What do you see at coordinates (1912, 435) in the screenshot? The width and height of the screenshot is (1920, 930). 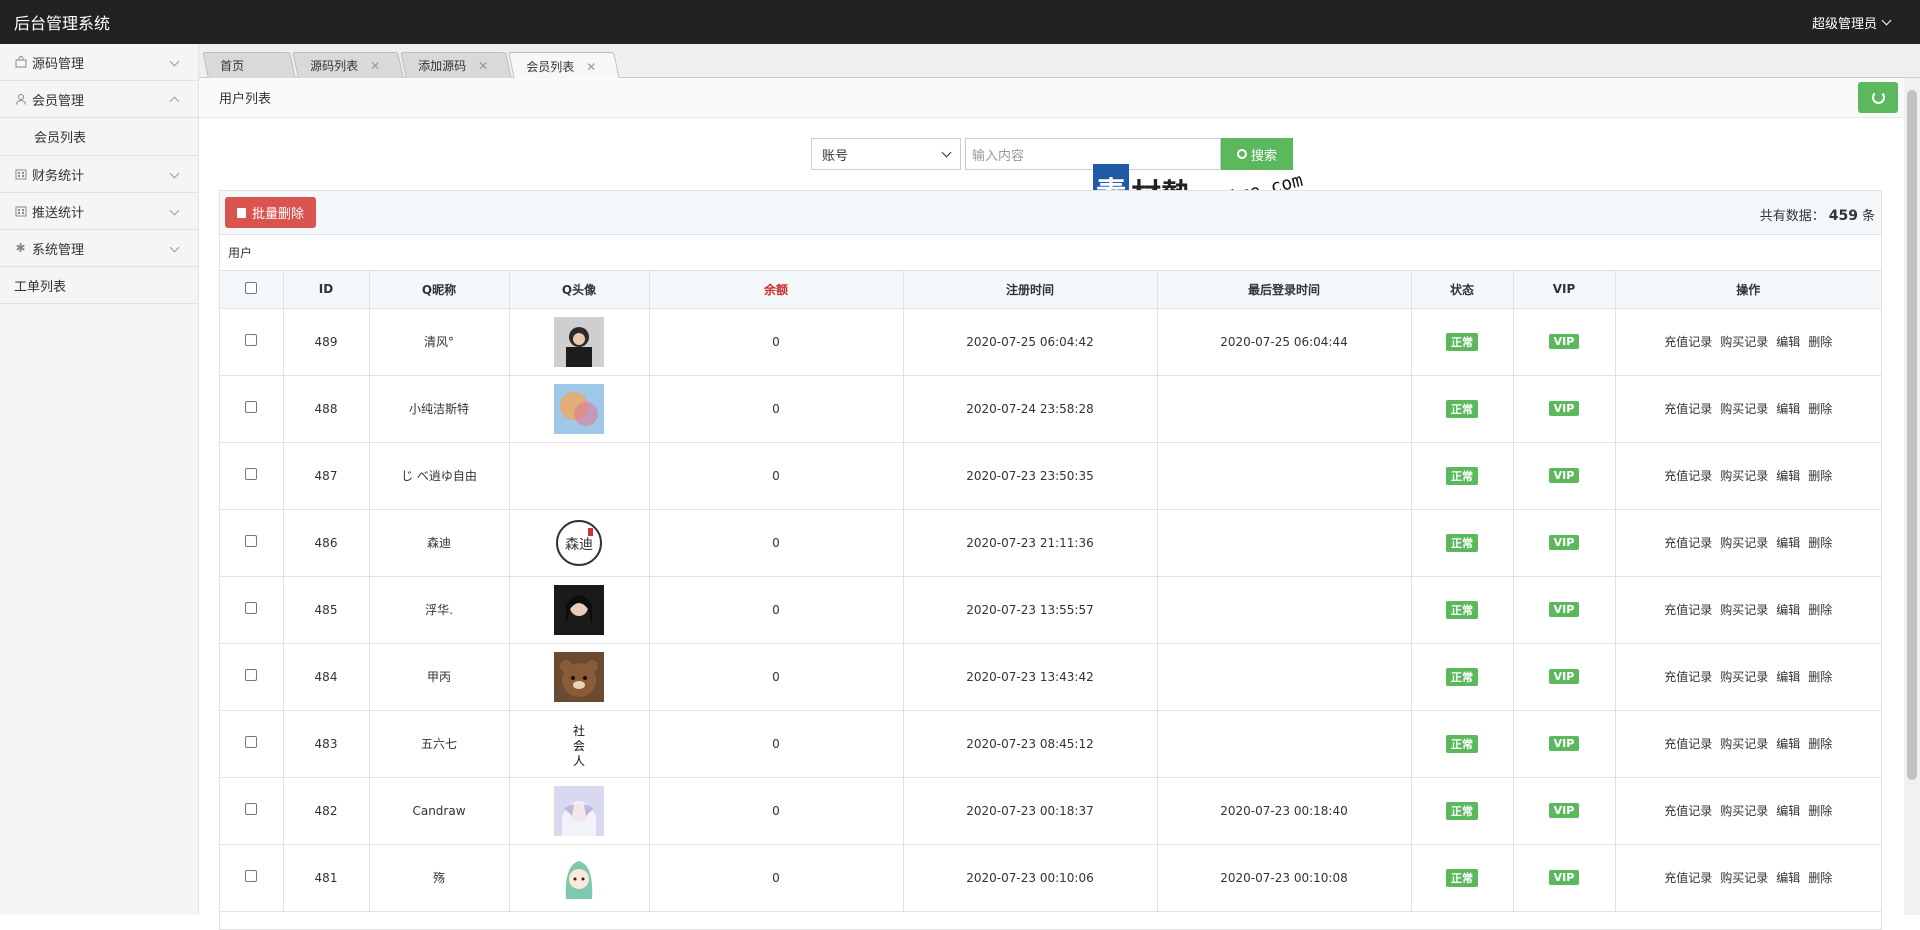 I see `scrollbar-thumb` at bounding box center [1912, 435].